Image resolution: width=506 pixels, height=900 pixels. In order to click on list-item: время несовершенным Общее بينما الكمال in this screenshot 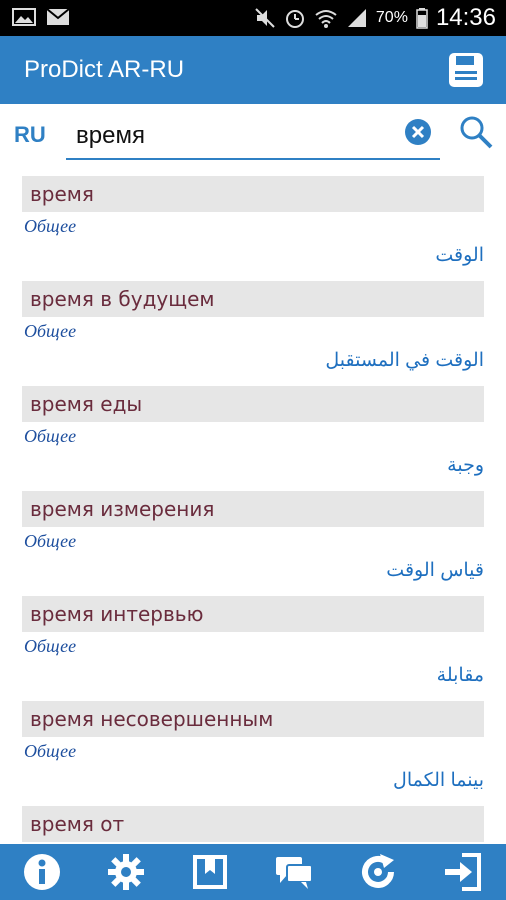, I will do `click(253, 753)`.